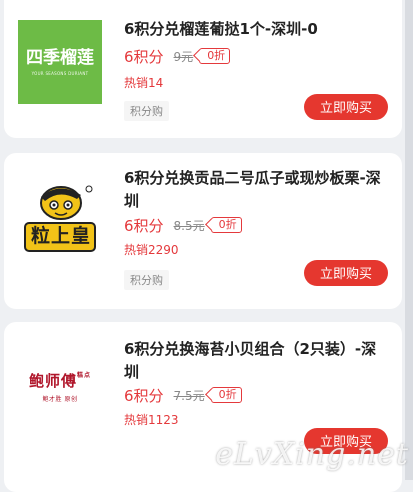 This screenshot has width=413, height=492. What do you see at coordinates (409, 240) in the screenshot?
I see `right-edge` at bounding box center [409, 240].